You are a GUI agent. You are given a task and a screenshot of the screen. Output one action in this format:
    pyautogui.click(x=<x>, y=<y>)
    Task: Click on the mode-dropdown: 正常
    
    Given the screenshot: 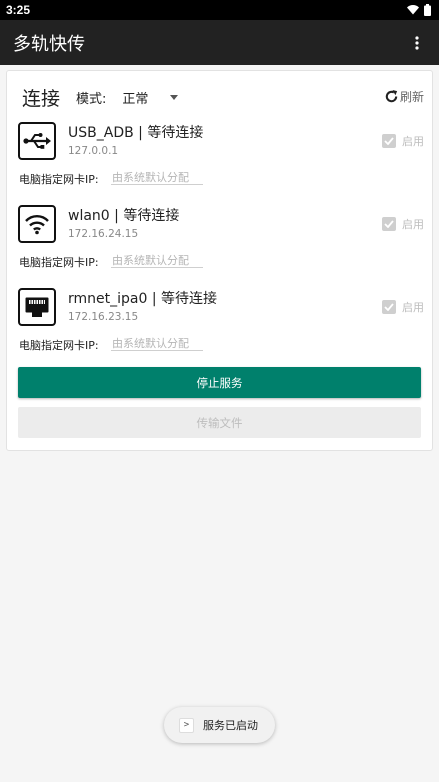 What is the action you would take?
    pyautogui.click(x=150, y=97)
    